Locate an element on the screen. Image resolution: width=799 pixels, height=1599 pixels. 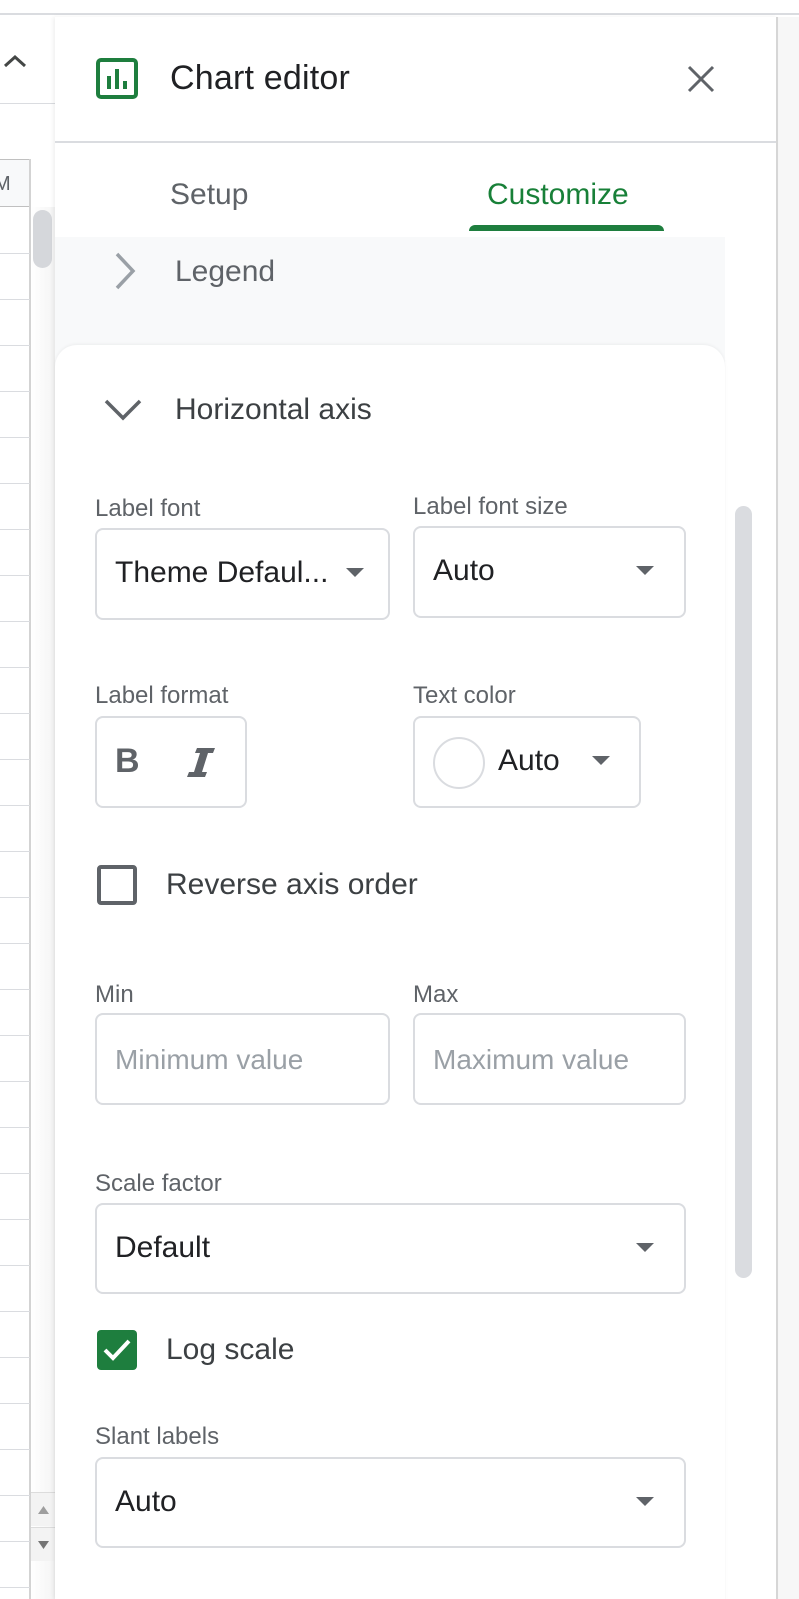
close-icon is located at coordinates (701, 79).